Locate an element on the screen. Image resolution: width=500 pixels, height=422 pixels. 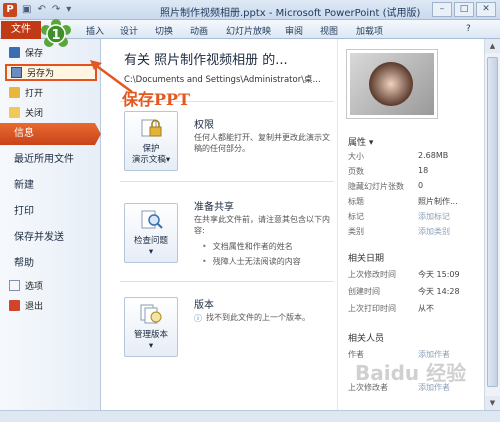
tab-review: 审阅 is located at coordinates (294, 30).